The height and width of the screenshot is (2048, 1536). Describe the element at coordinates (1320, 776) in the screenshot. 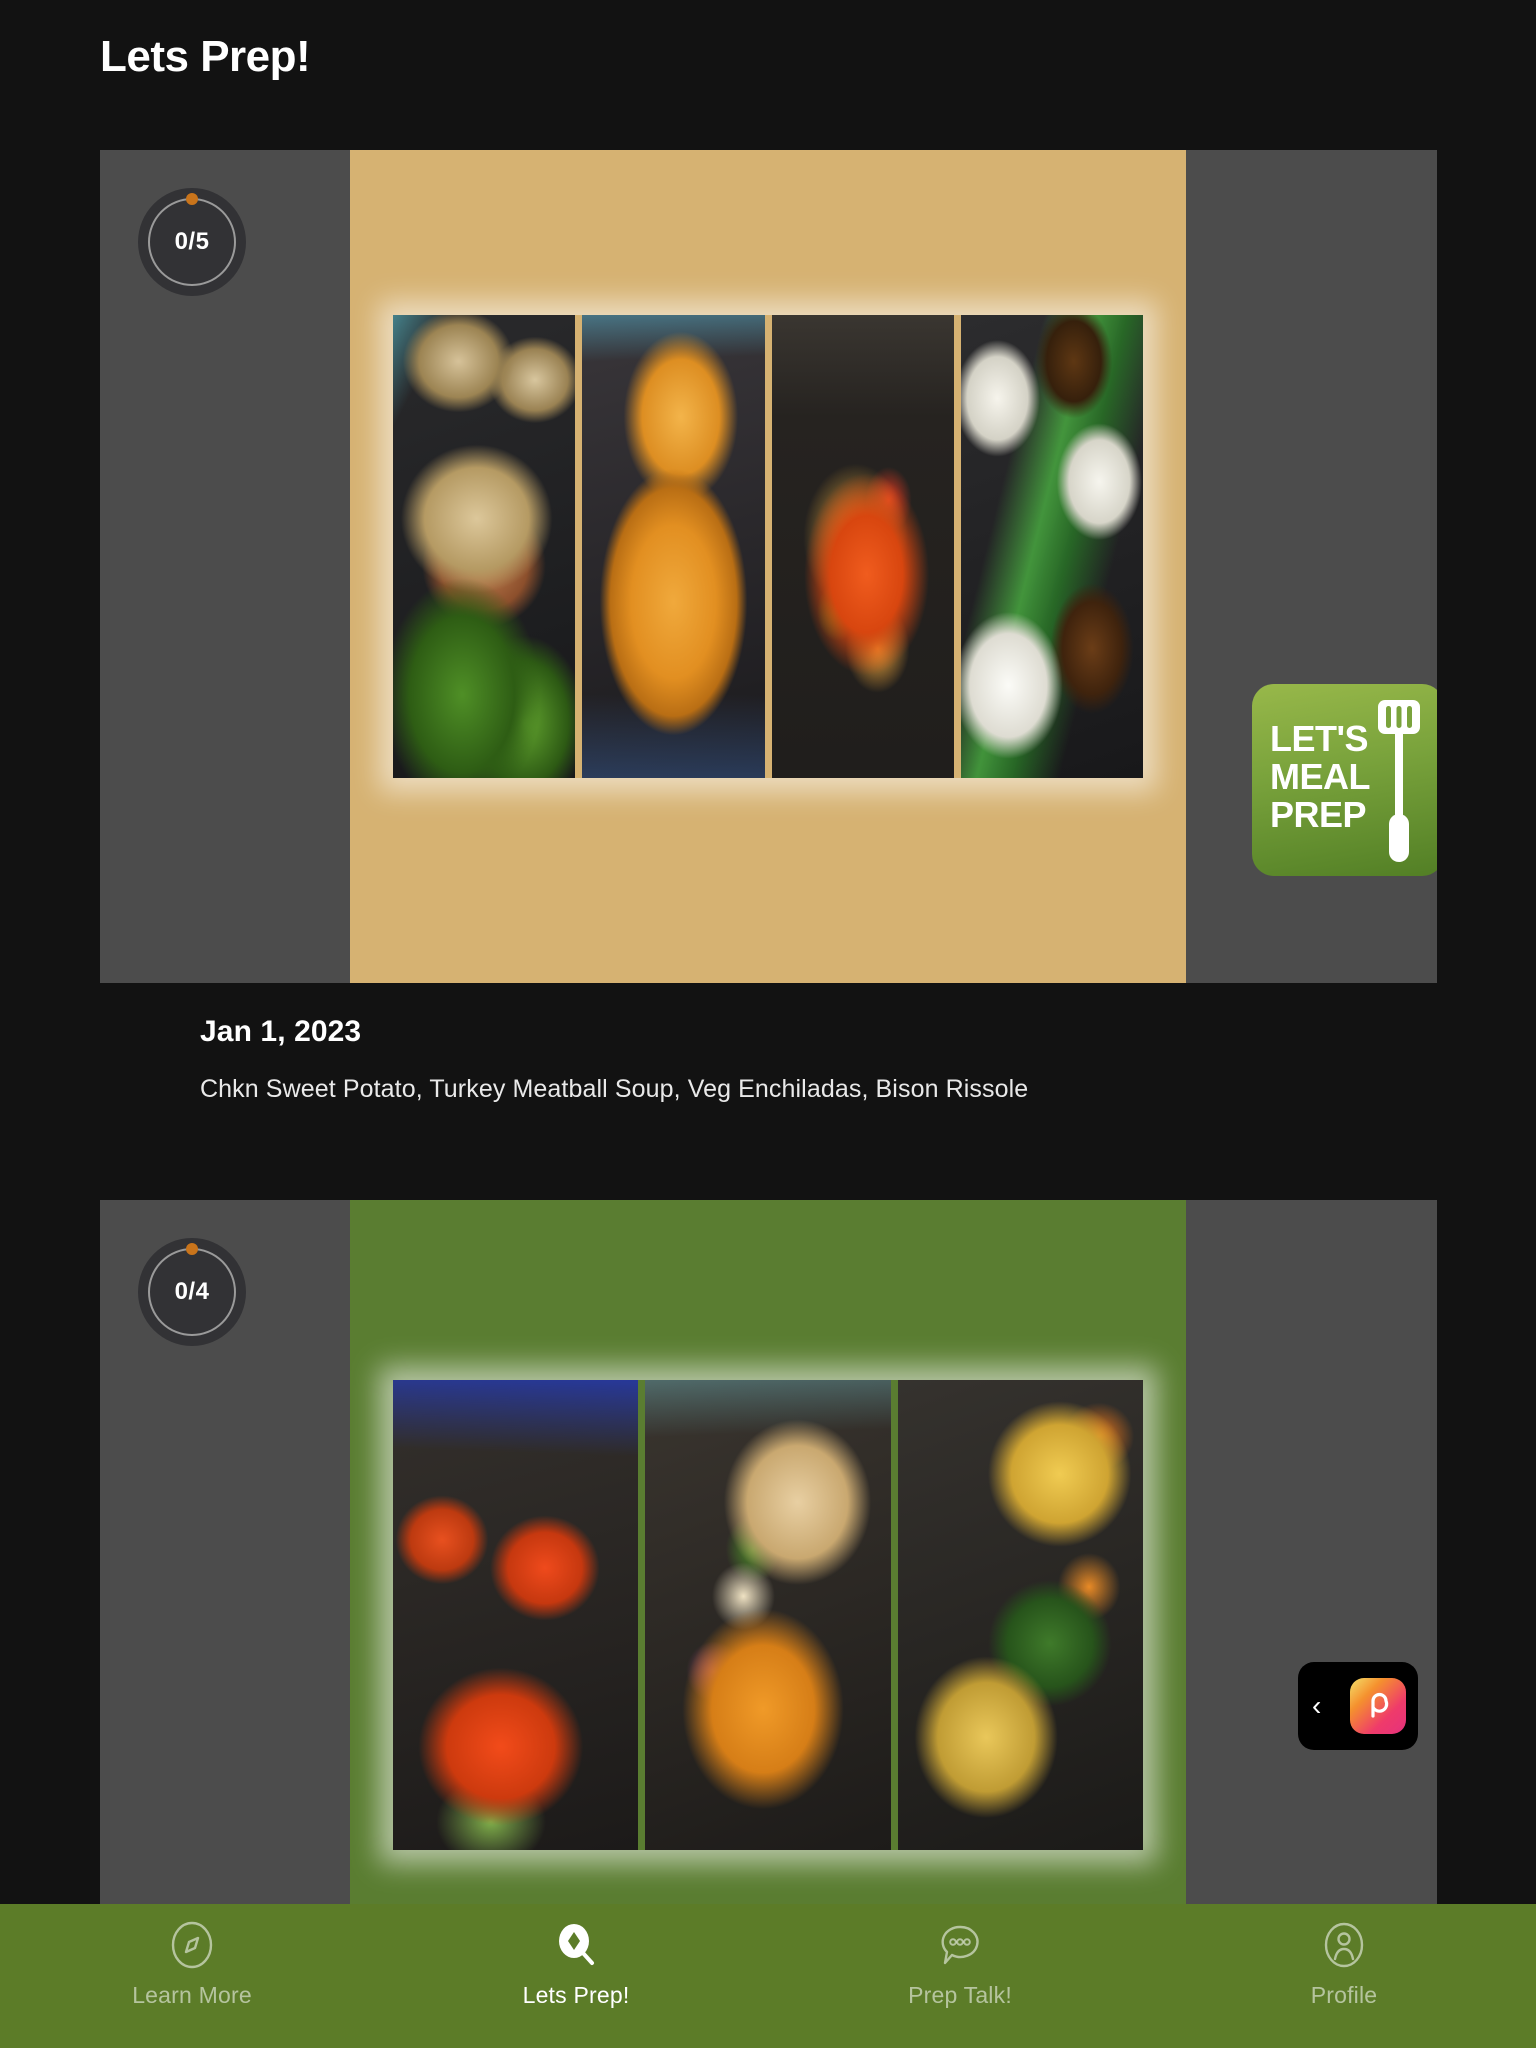

I see `logo-text: LET'S MEAL PREP` at that location.